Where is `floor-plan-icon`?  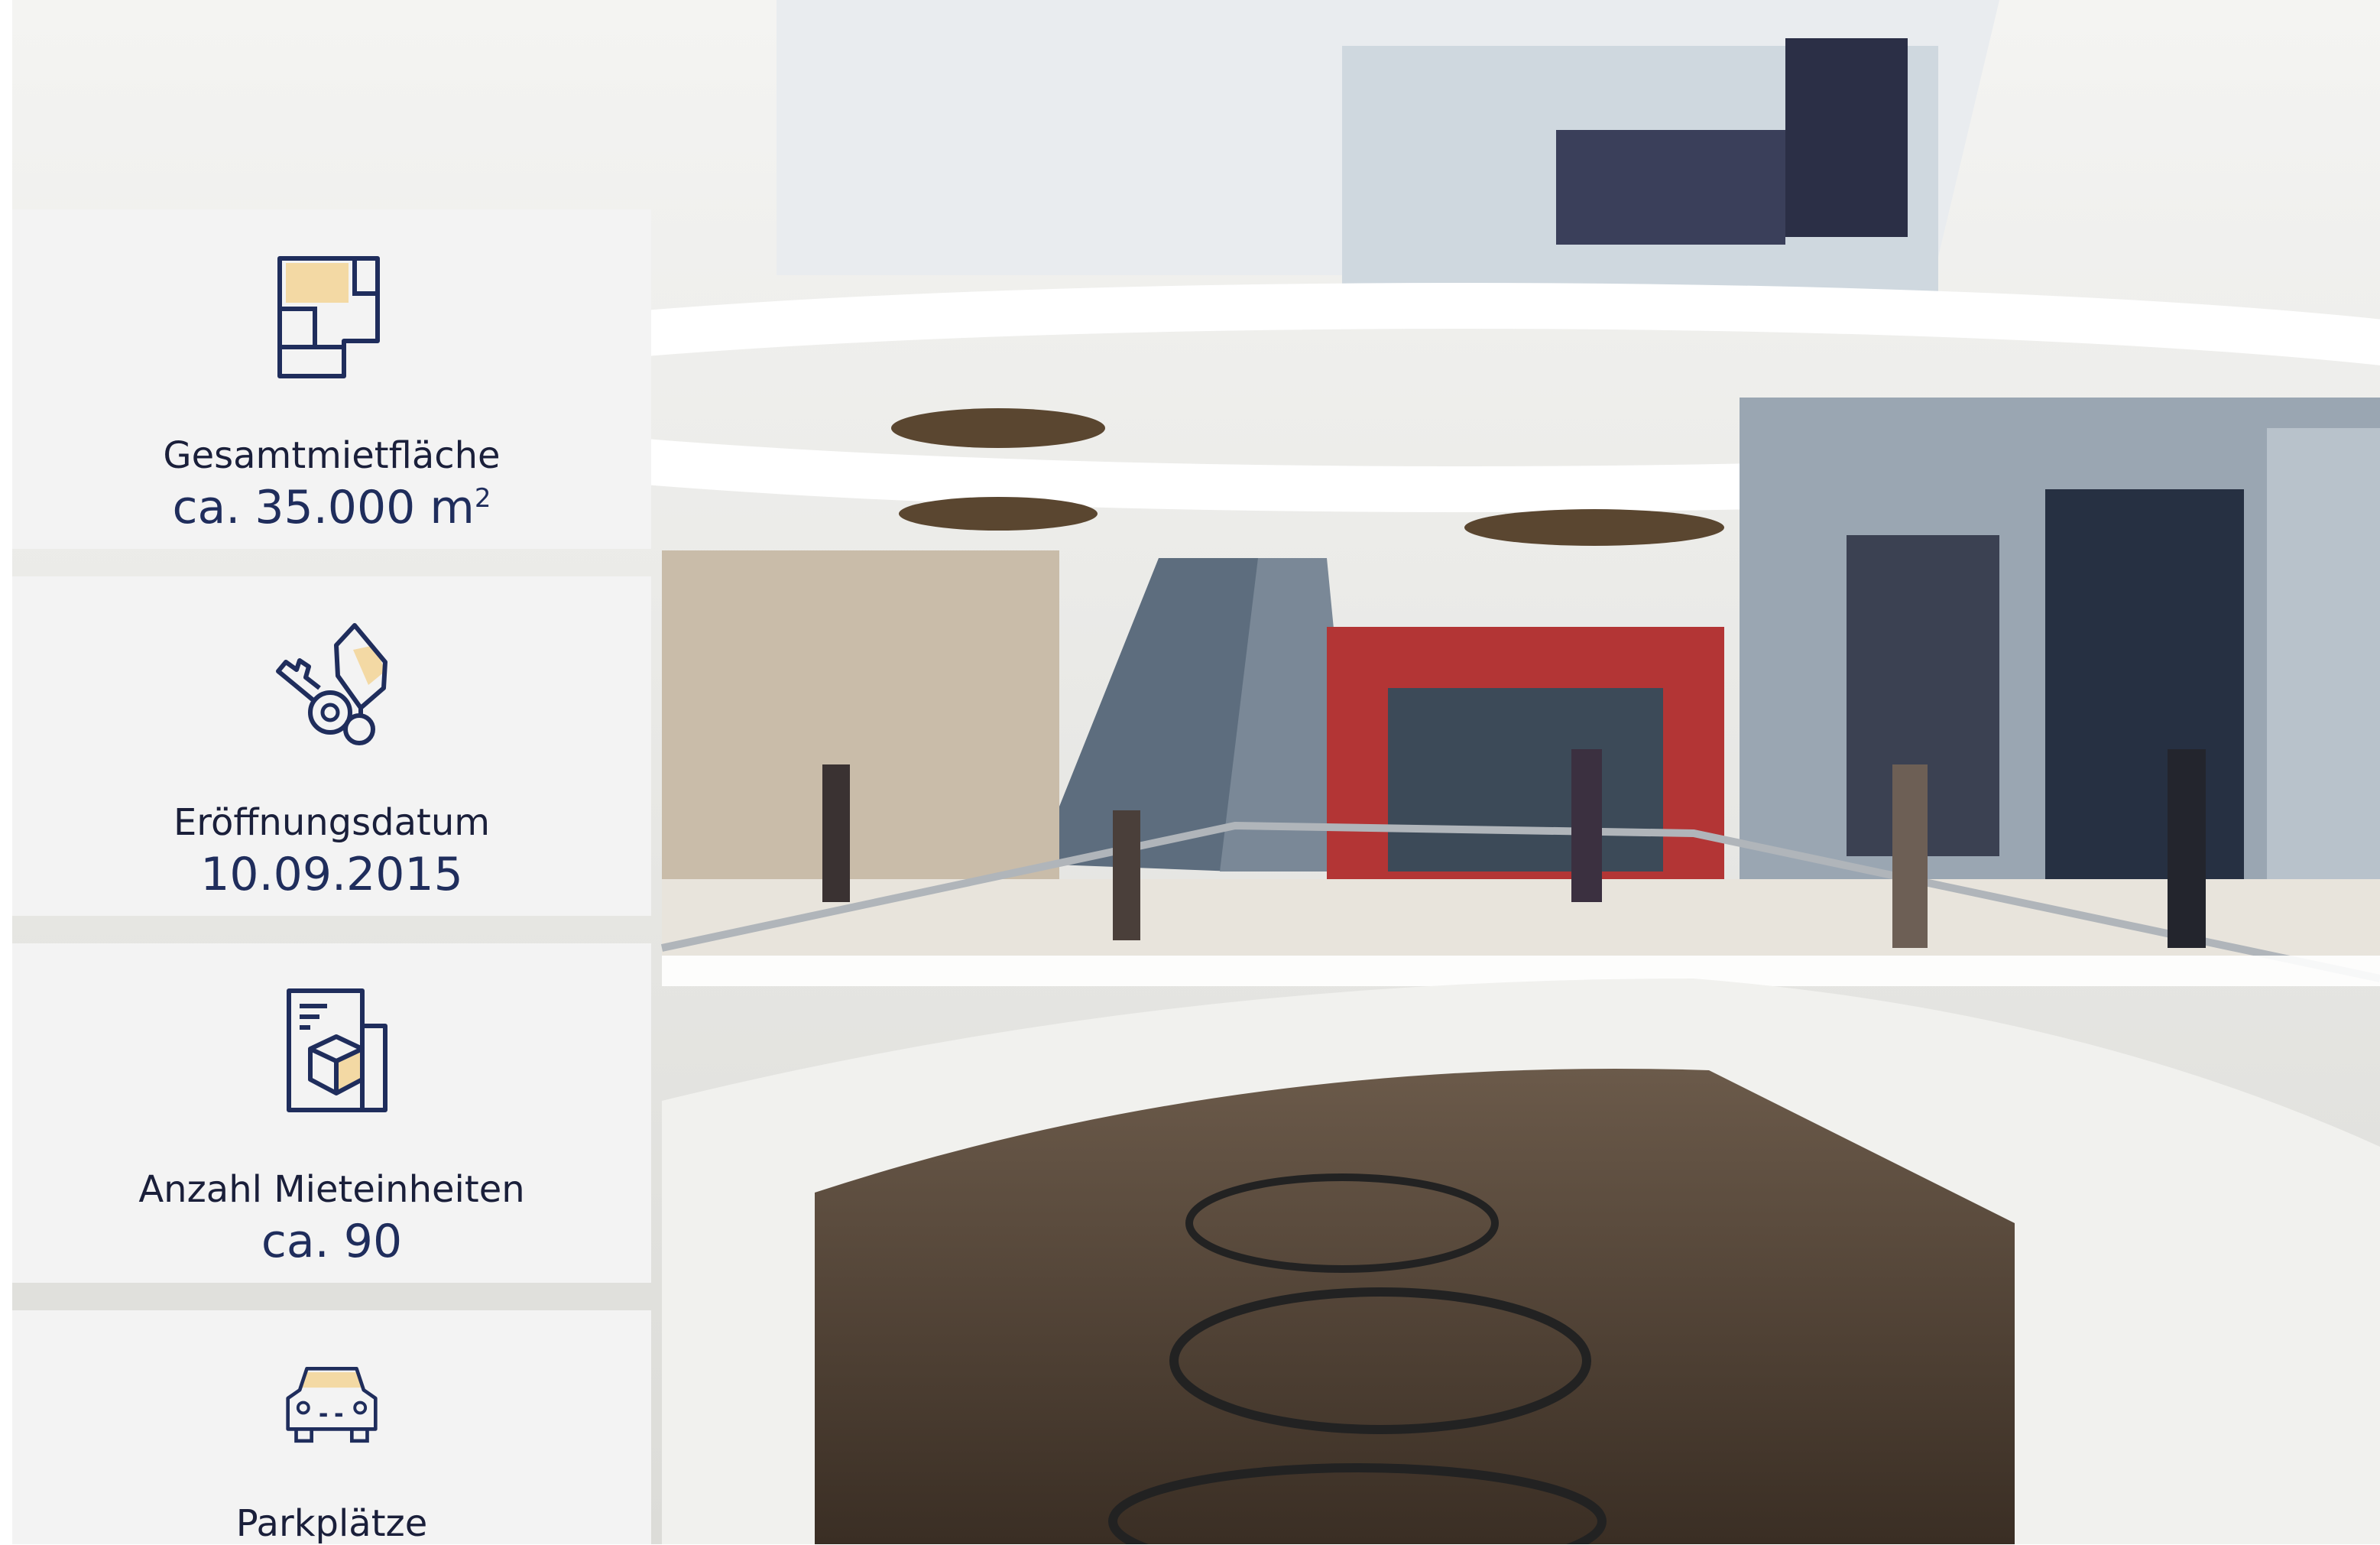 floor-plan-icon is located at coordinates (328, 317).